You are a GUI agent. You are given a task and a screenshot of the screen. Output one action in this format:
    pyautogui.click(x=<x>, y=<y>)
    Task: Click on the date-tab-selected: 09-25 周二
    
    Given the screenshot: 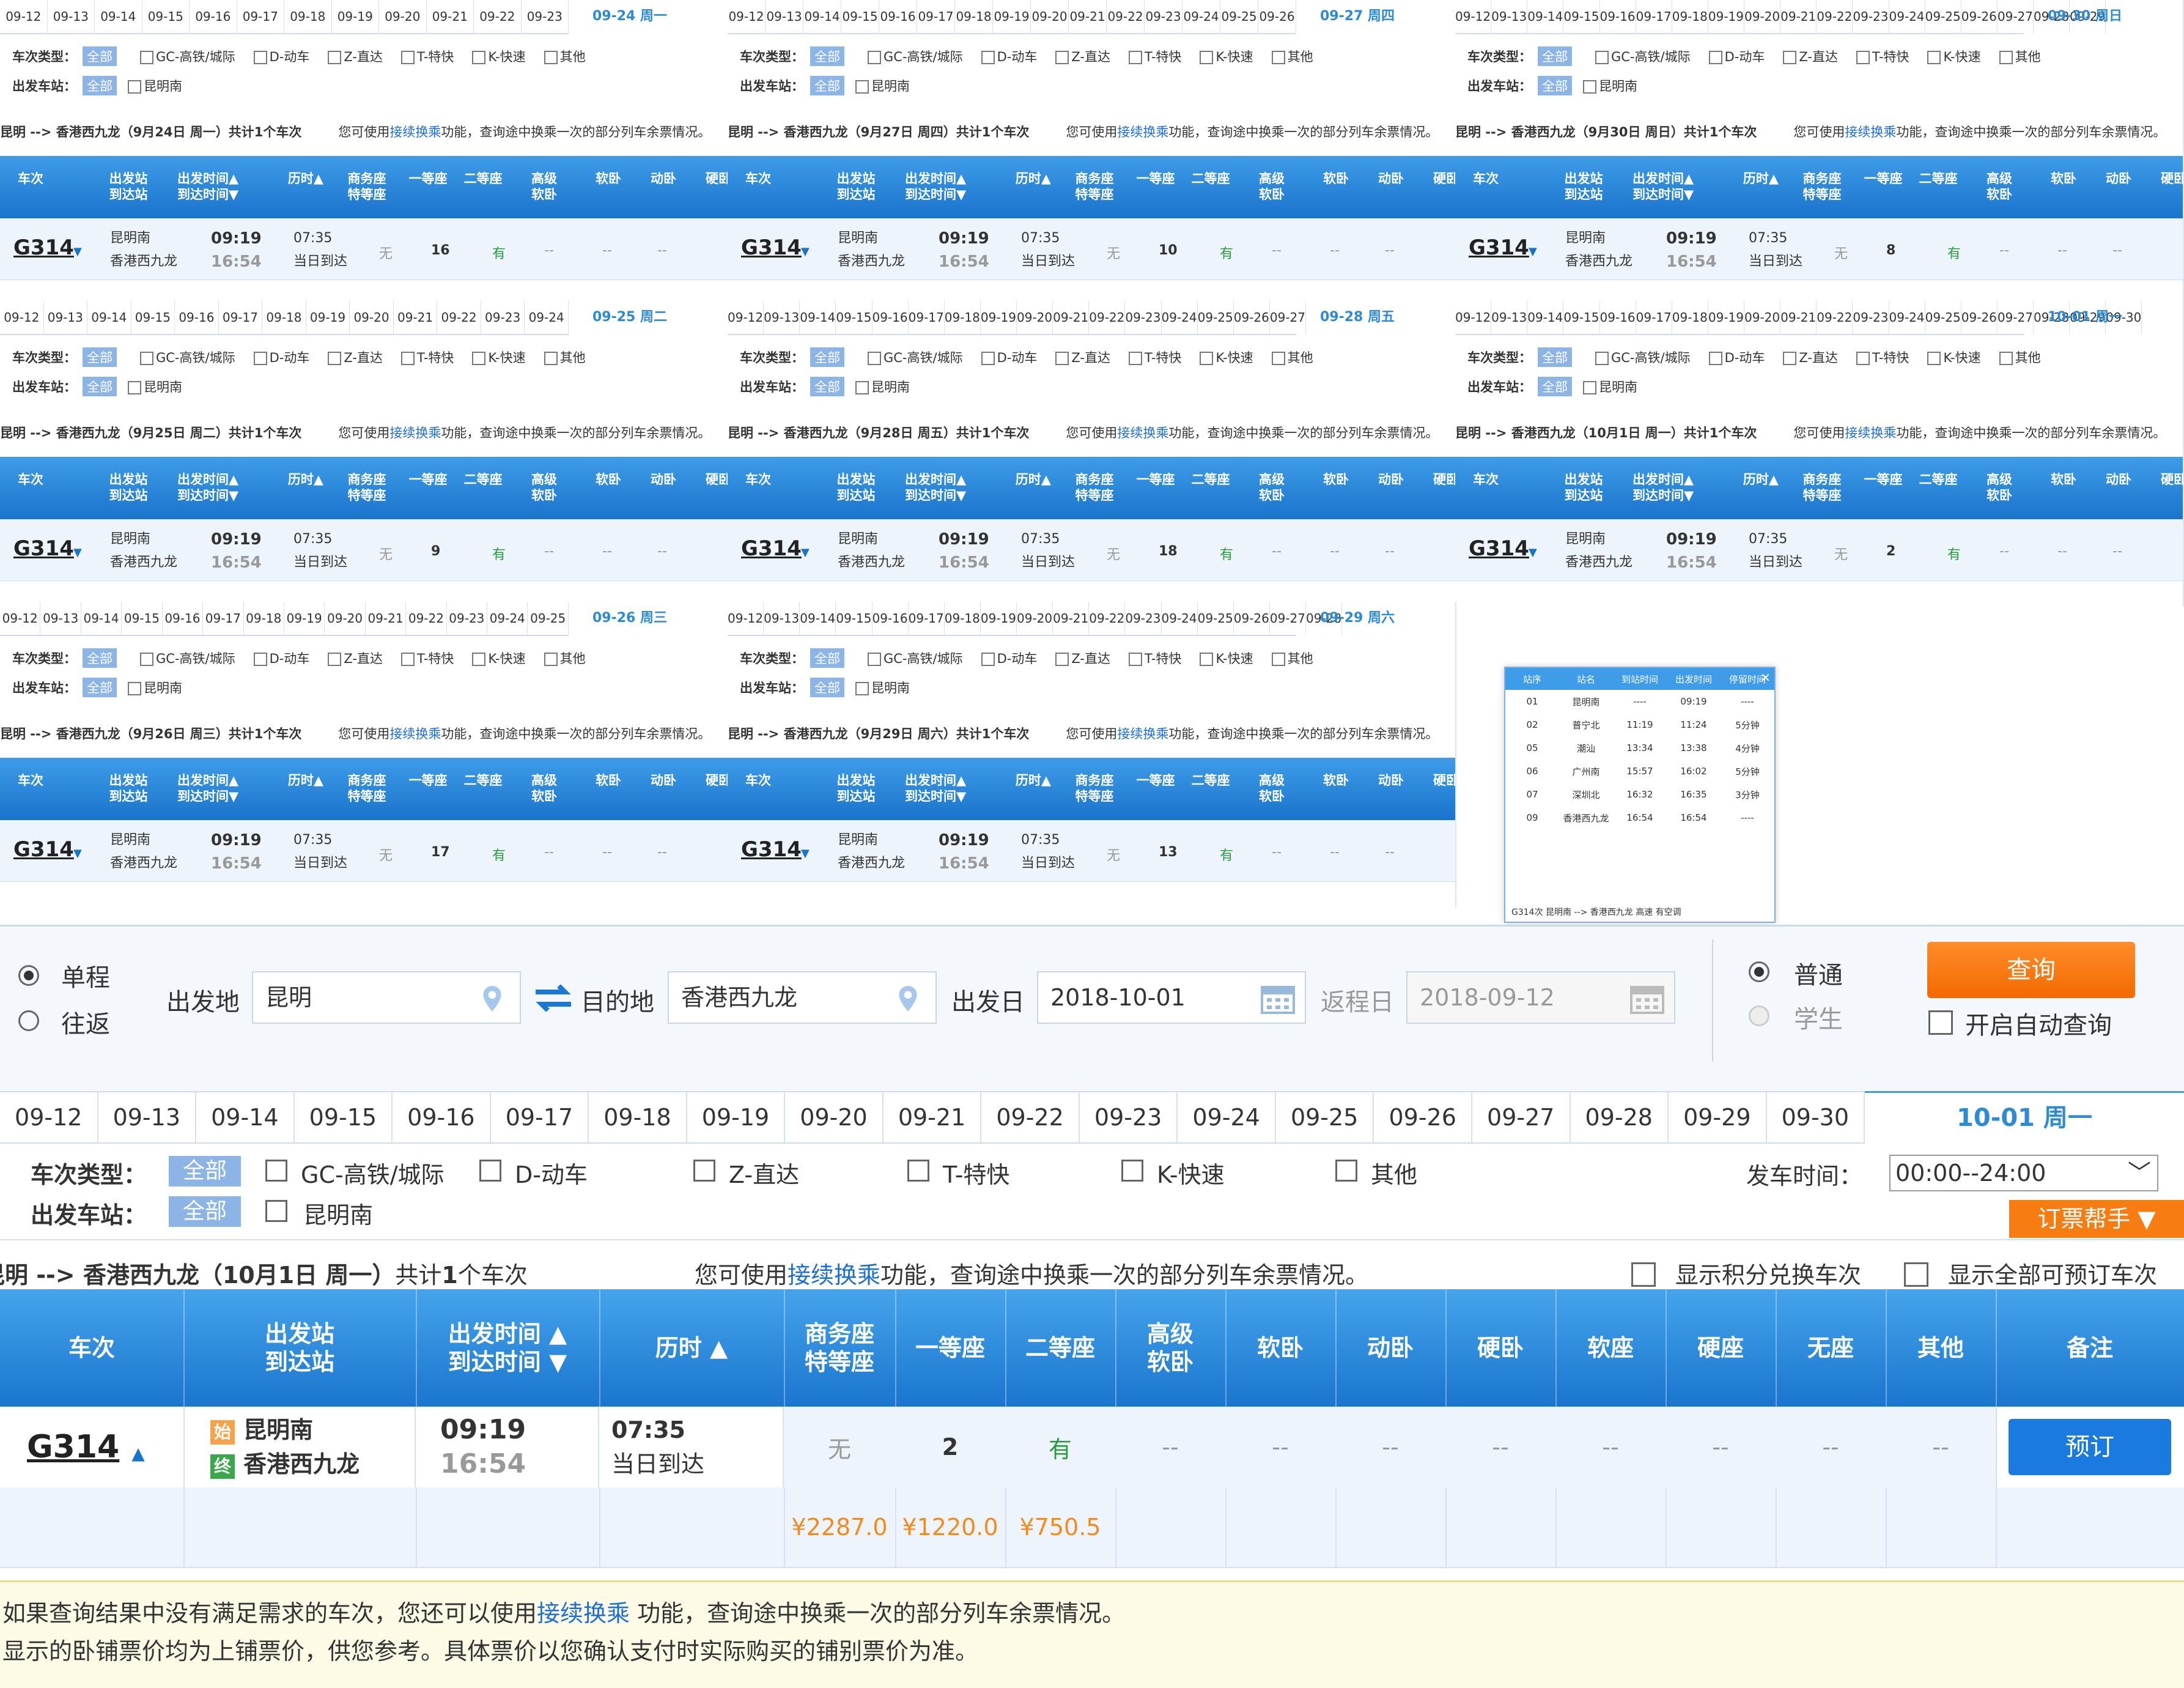 What is the action you would take?
    pyautogui.click(x=630, y=317)
    